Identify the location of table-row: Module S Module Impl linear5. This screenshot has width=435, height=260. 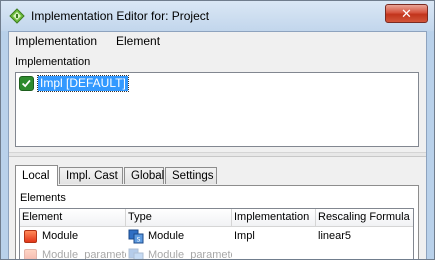
(216, 236).